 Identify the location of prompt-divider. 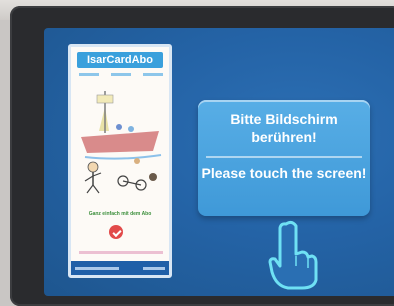
(284, 157).